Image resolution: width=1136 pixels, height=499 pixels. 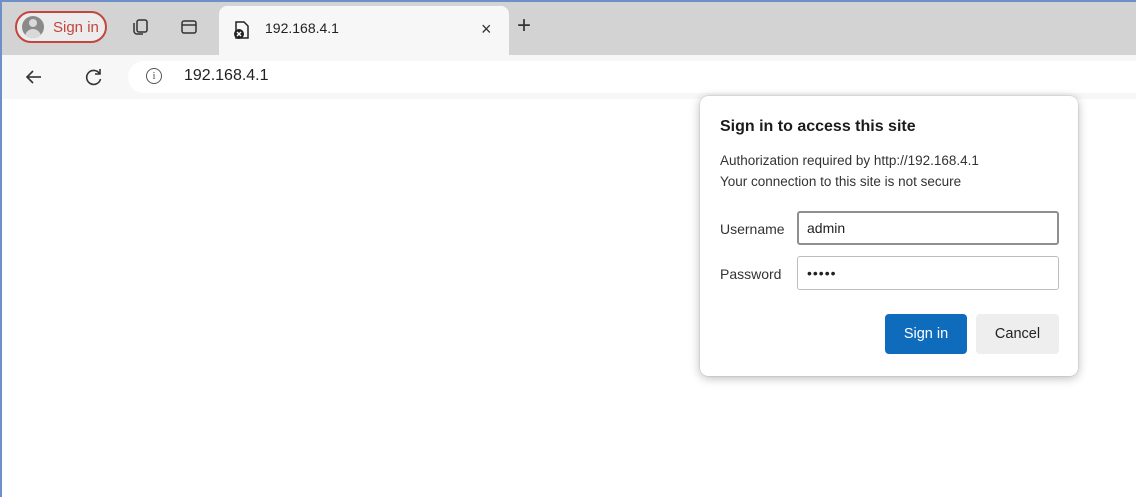 I want to click on tab-strip: Sign in 192.168.4.1 × +, so click(x=569, y=30).